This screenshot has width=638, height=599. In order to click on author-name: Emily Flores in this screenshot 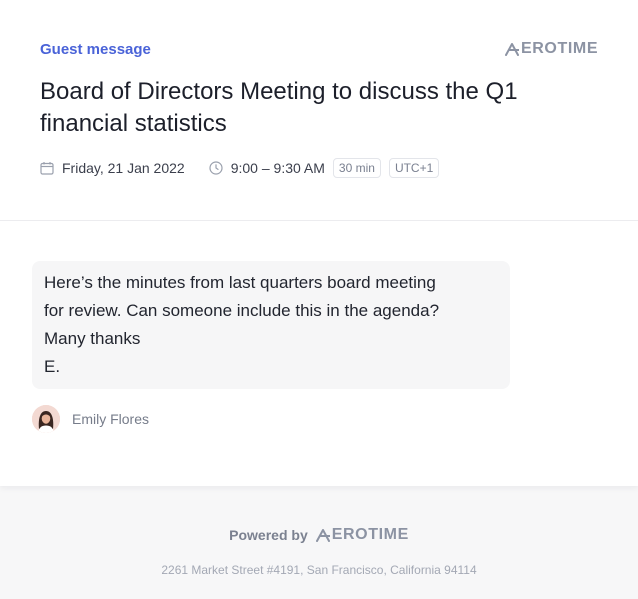, I will do `click(111, 419)`.